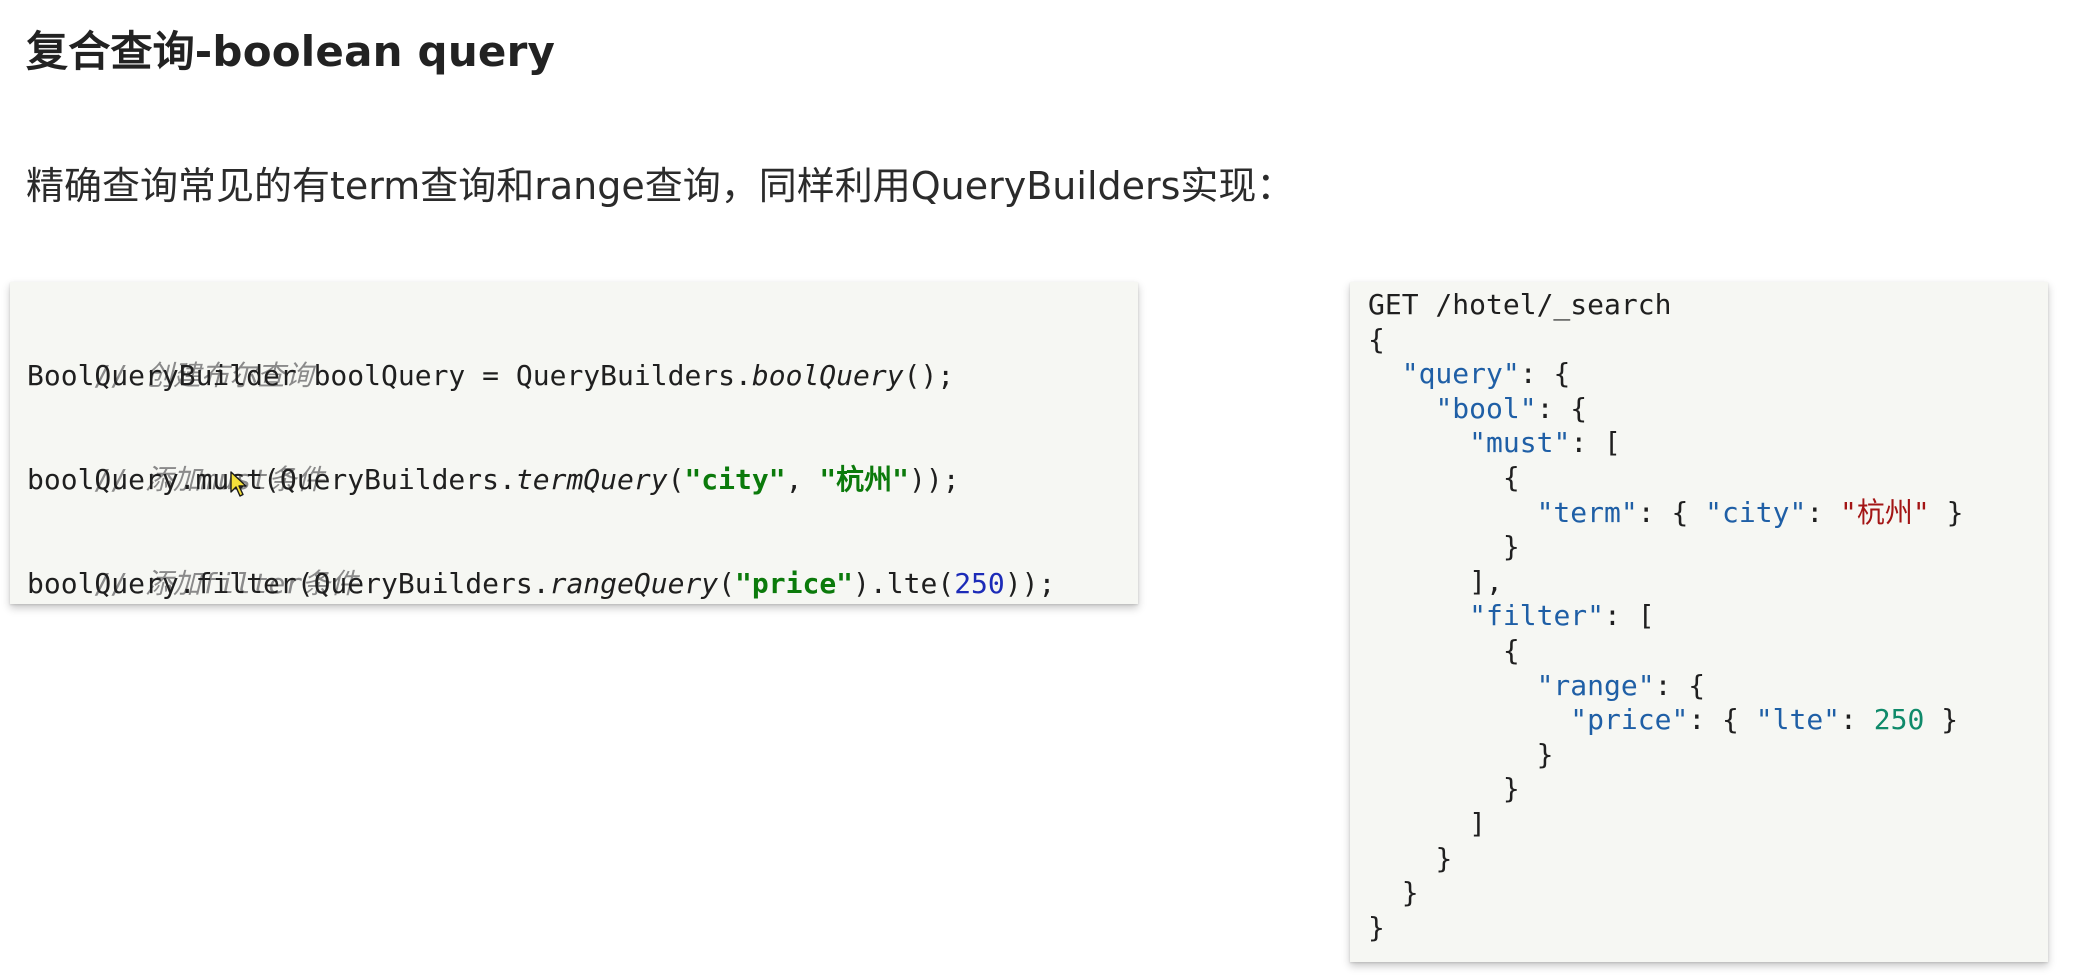  I want to click on json-key: "query", so click(1460, 374).